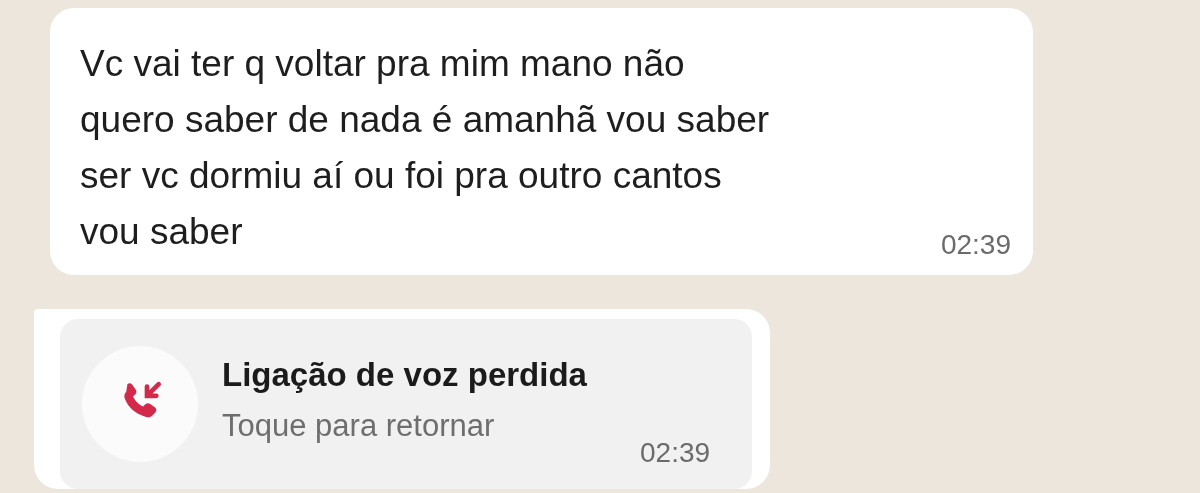 Image resolution: width=1200 pixels, height=493 pixels. I want to click on call-title: Ligação de voz perdida, so click(404, 375).